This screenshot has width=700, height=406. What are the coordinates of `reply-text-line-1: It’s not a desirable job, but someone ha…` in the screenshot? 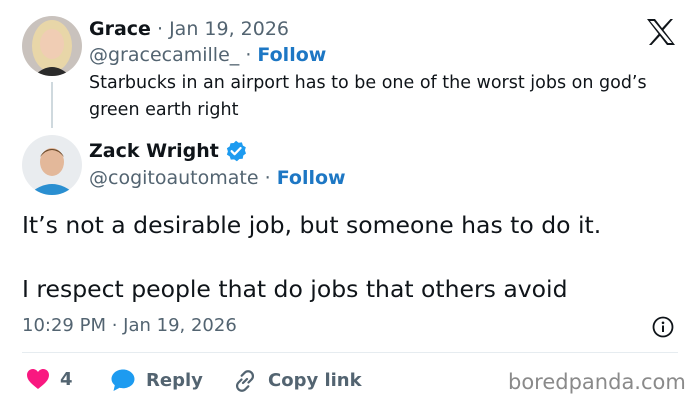 It's located at (312, 225).